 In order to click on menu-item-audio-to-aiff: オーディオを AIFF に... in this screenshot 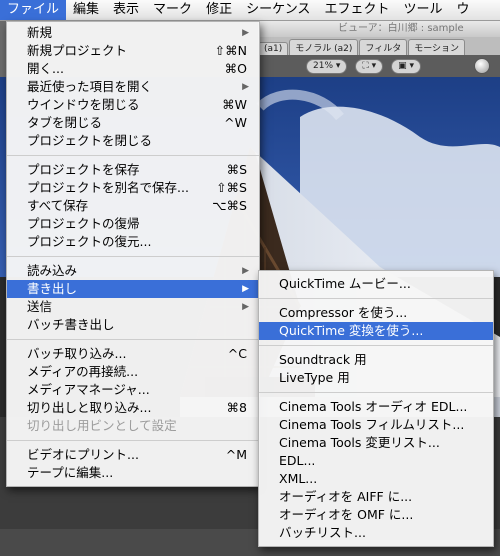, I will do `click(376, 497)`.